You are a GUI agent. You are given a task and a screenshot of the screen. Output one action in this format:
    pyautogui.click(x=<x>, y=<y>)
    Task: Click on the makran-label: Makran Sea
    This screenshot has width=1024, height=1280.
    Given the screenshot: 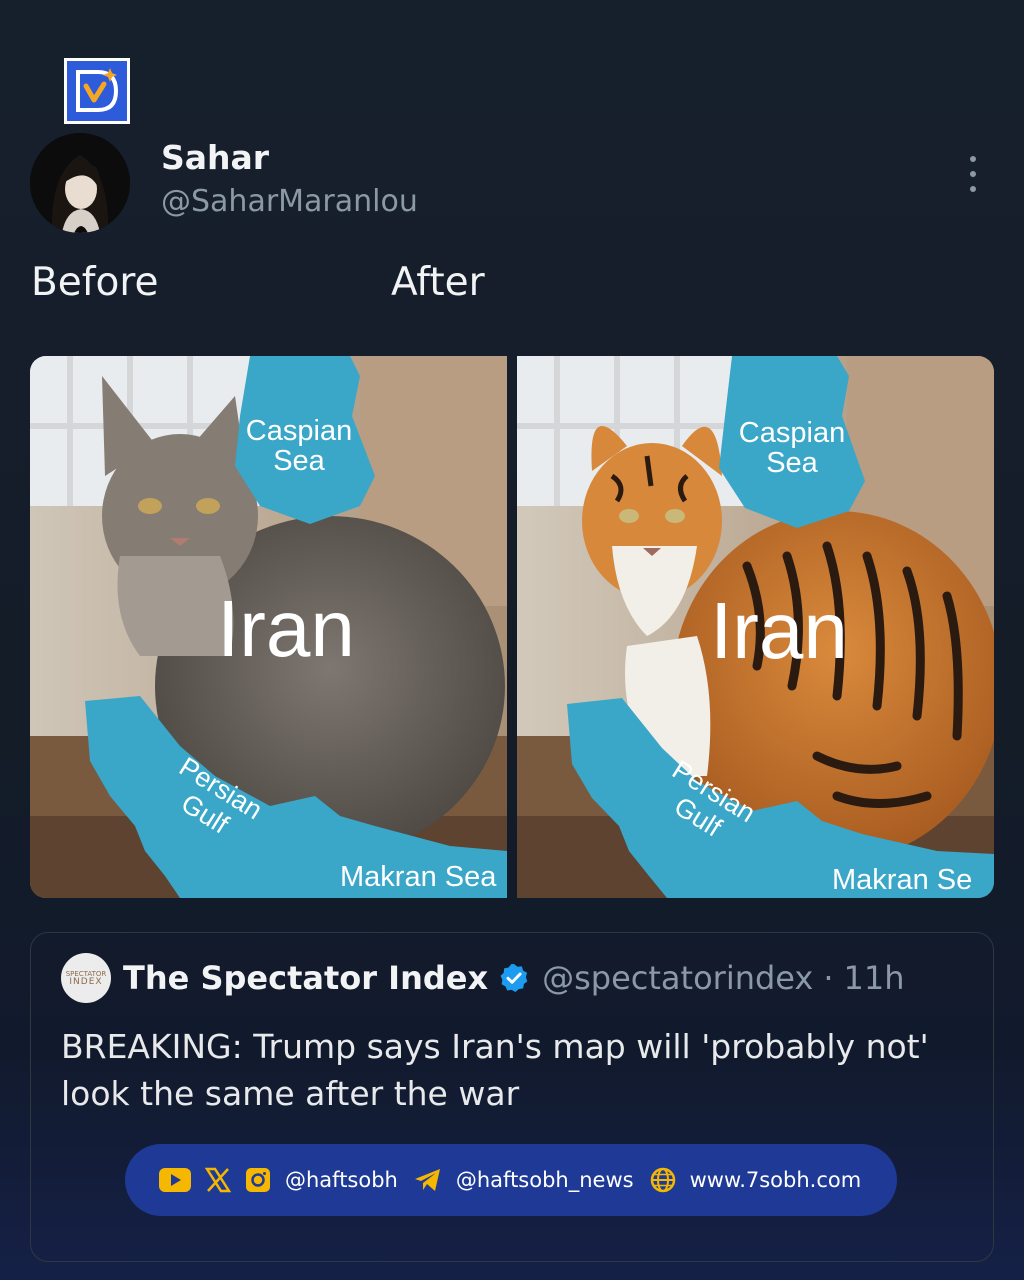 What is the action you would take?
    pyautogui.click(x=418, y=877)
    